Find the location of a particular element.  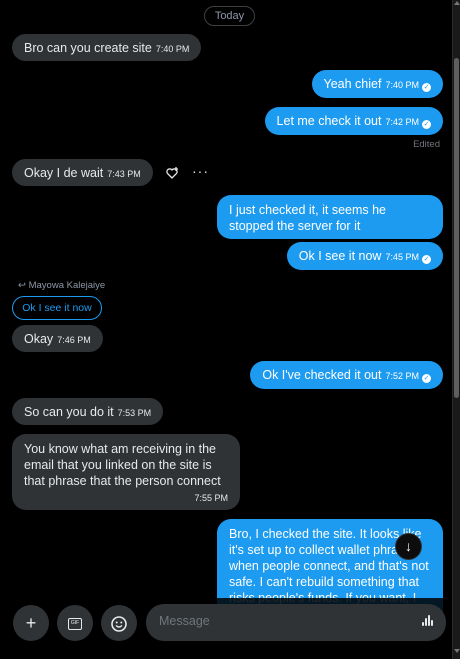

scroll-up-icon is located at coordinates (457, 3).